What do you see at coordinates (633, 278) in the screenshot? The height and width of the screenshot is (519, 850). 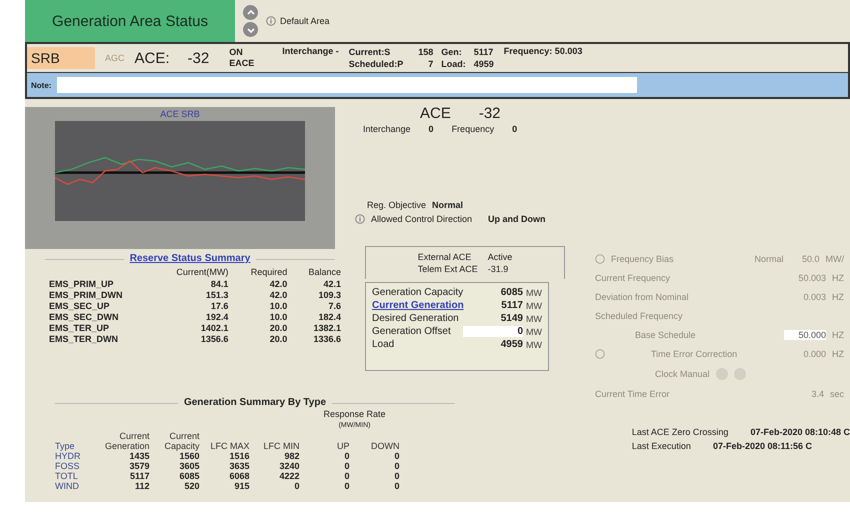 I see `frequency-setting-label: Current Frequency` at bounding box center [633, 278].